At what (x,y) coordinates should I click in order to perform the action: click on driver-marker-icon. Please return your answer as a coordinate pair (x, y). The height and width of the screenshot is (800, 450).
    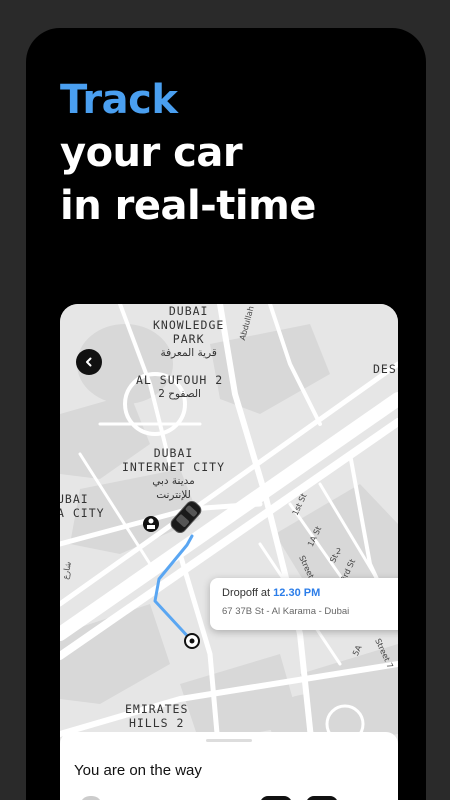
    Looking at the image, I should click on (151, 524).